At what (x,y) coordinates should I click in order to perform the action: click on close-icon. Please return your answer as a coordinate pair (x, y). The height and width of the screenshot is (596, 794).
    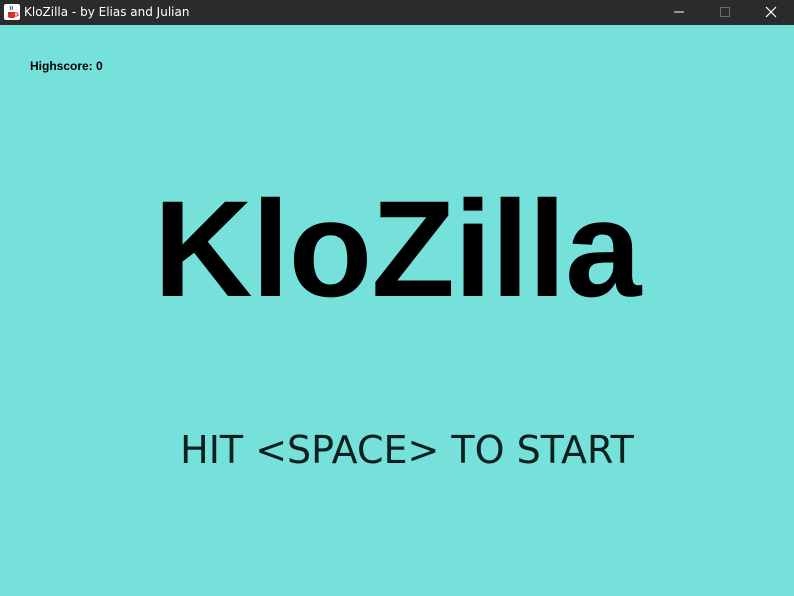
    Looking at the image, I should click on (771, 12).